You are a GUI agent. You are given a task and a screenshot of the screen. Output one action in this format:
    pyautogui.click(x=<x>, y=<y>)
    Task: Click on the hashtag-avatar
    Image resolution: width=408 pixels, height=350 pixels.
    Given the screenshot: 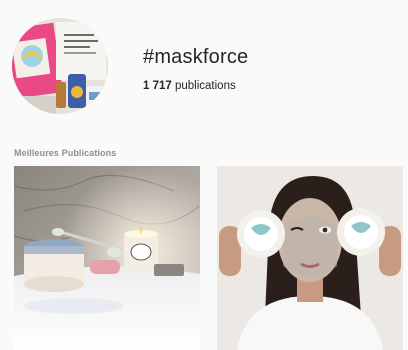 What is the action you would take?
    pyautogui.click(x=60, y=66)
    